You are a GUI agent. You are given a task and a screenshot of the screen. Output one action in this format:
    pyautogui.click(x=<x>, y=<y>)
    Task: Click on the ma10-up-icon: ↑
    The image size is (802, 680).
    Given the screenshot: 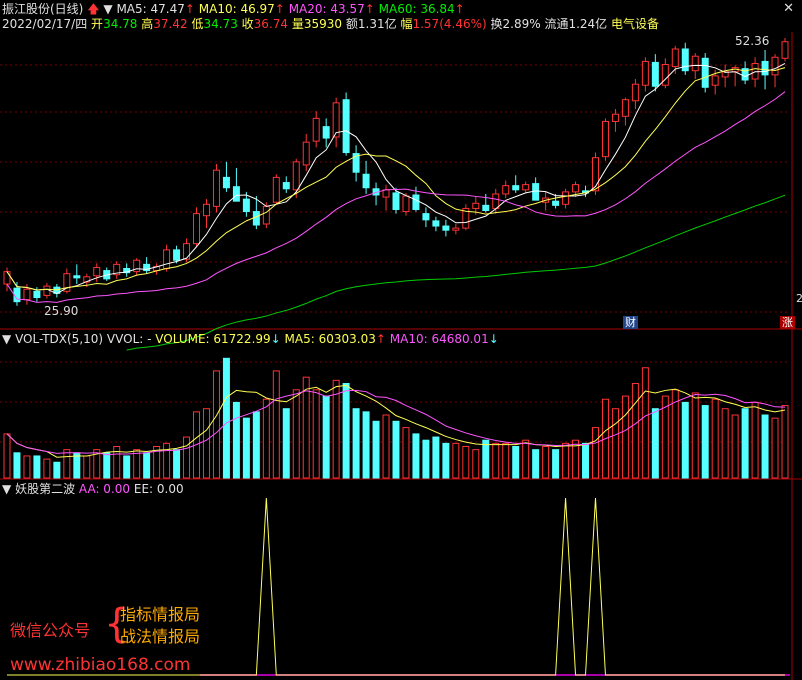 What is the action you would take?
    pyautogui.click(x=279, y=9)
    